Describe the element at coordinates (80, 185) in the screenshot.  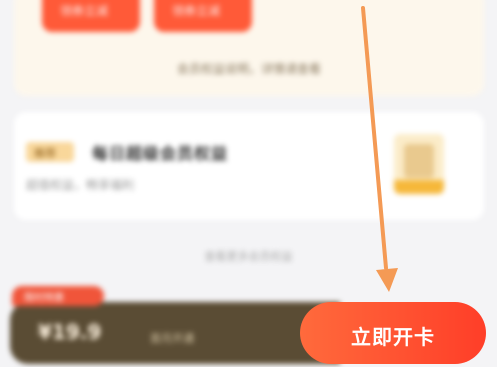
I see `benefit-subtitle: 超值权益，畅享福利` at that location.